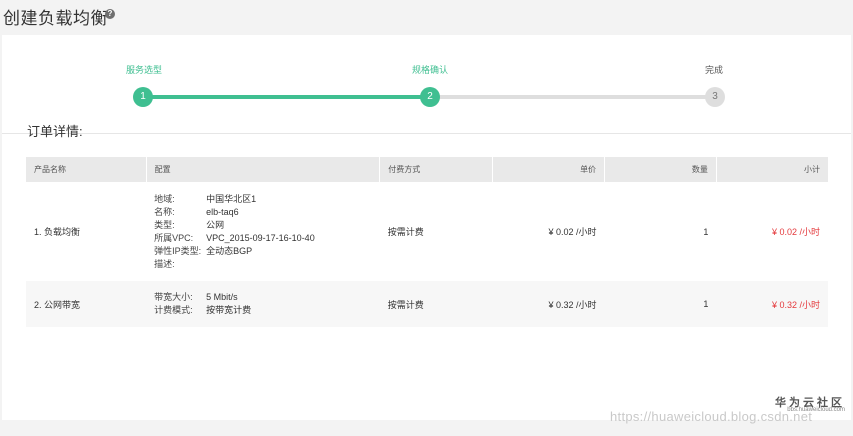 This screenshot has width=853, height=436. I want to click on header-quantity: 数量, so click(660, 169).